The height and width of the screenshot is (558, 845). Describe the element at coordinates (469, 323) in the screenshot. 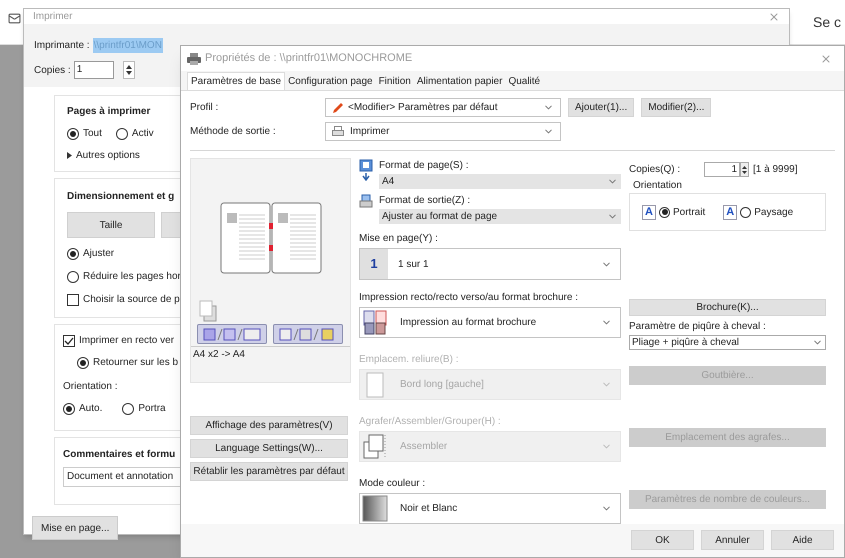

I see `dropdown-value: Impression au format brochure` at that location.